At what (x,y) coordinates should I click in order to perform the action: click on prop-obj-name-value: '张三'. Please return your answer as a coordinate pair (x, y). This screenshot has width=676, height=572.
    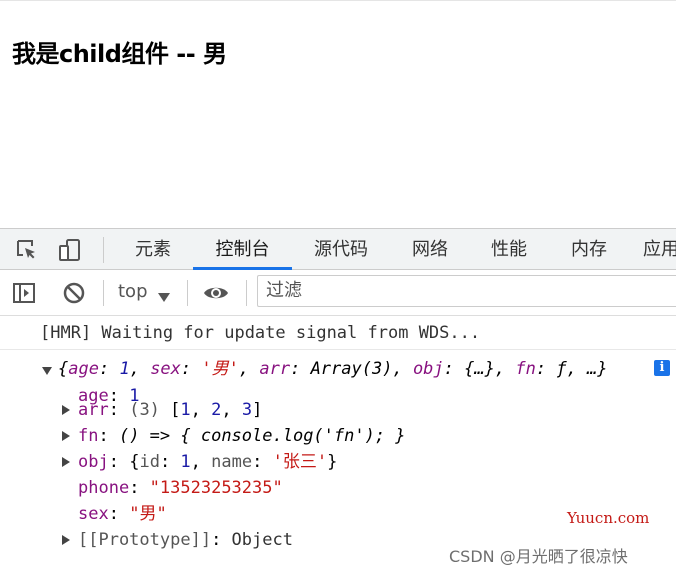
    Looking at the image, I should click on (300, 462).